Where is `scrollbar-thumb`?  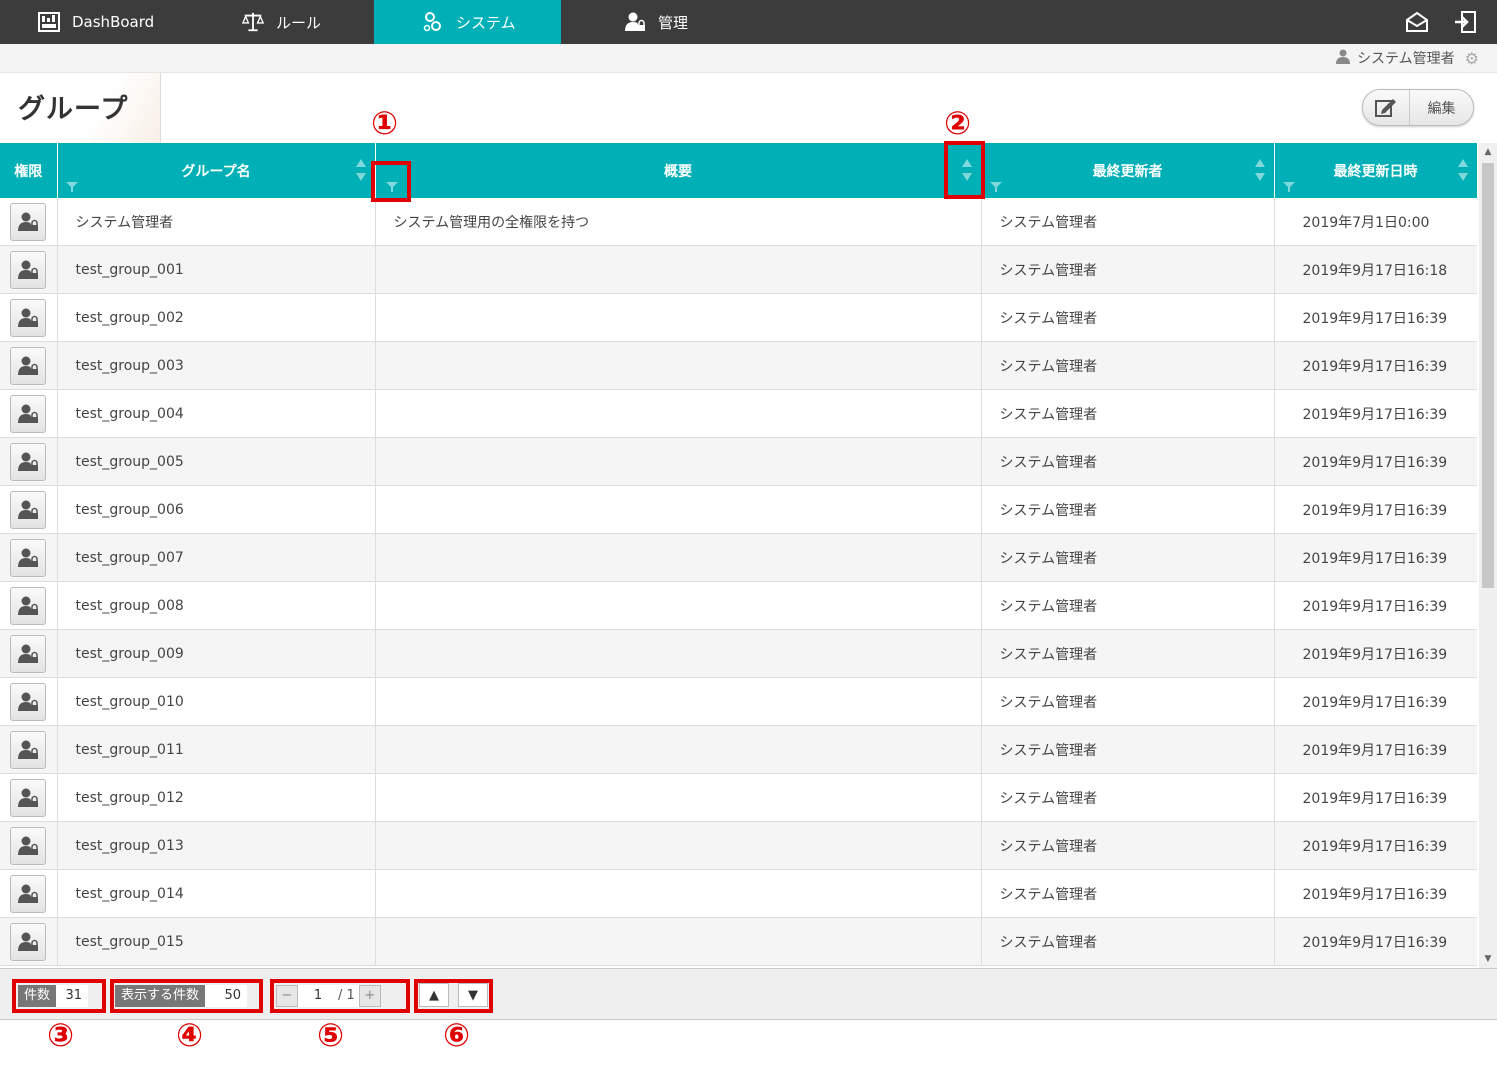 scrollbar-thumb is located at coordinates (1488, 375).